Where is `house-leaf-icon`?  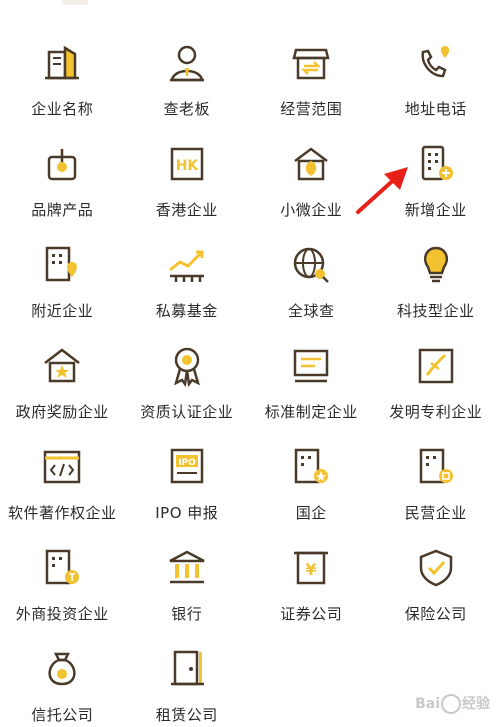
house-leaf-icon is located at coordinates (311, 164).